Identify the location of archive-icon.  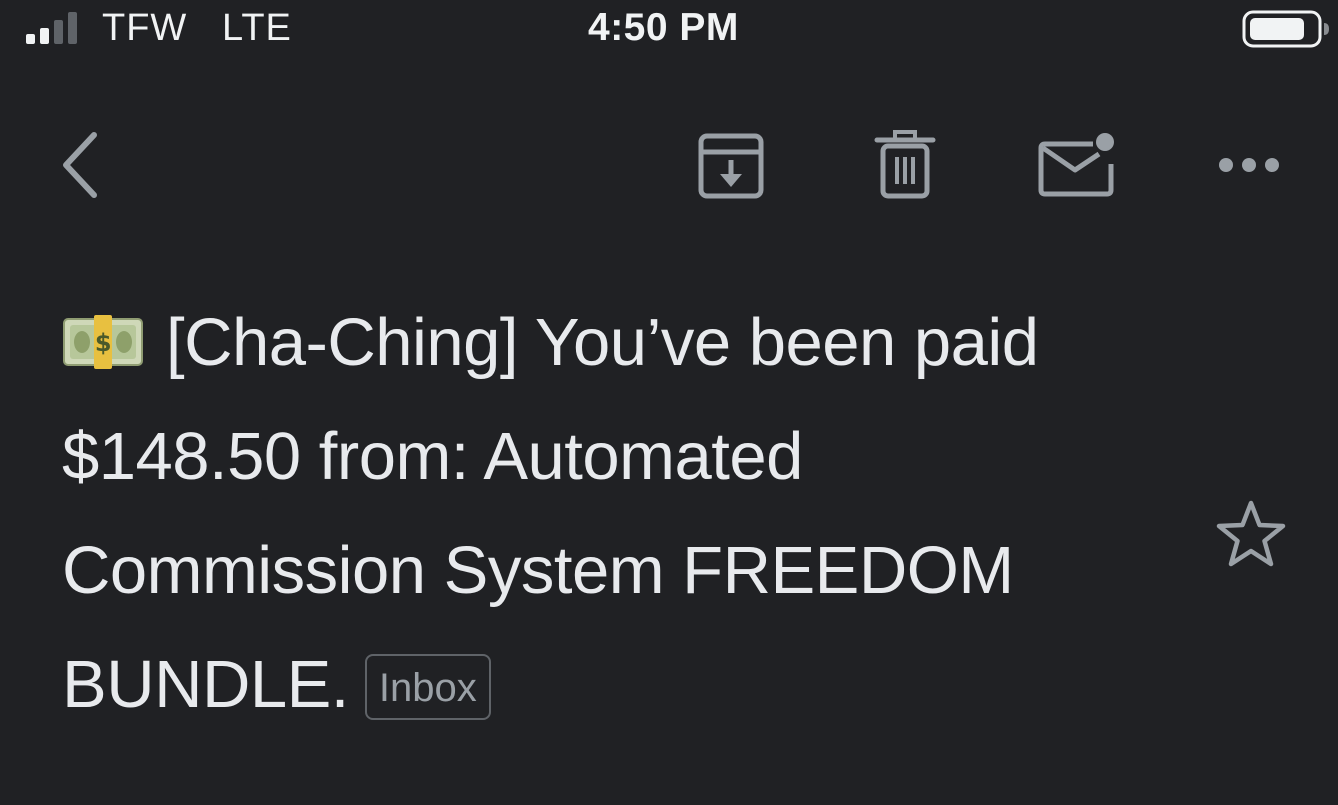
(731, 166).